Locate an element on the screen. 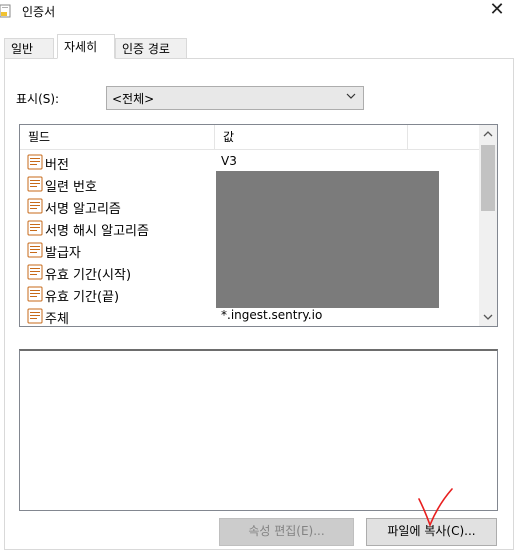 The image size is (516, 553). show-select-value: <전체> is located at coordinates (133, 99).